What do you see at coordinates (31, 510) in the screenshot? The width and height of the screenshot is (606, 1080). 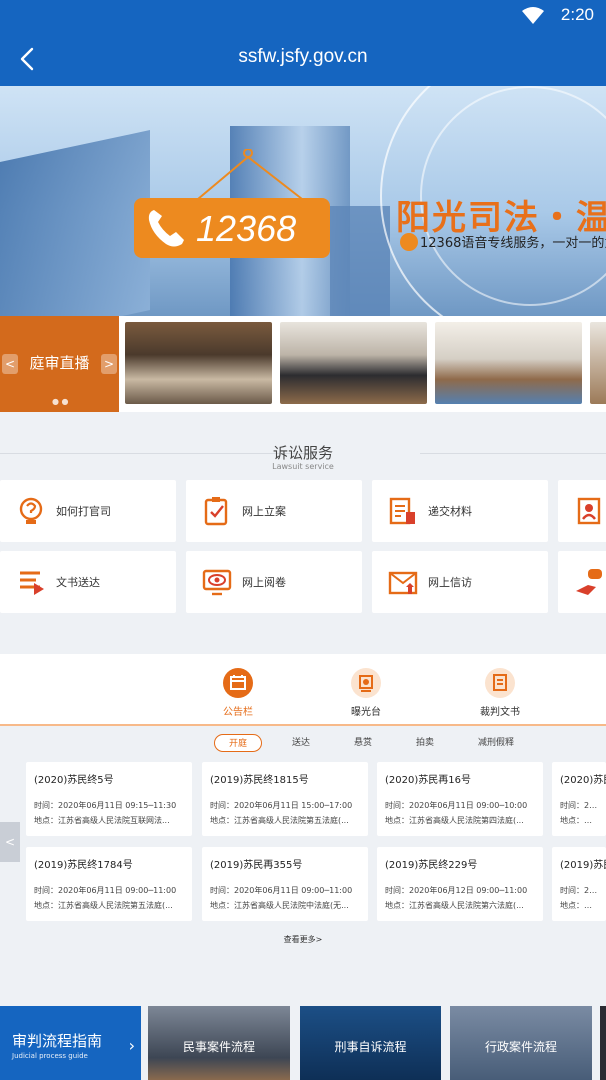 I see `question-icon` at bounding box center [31, 510].